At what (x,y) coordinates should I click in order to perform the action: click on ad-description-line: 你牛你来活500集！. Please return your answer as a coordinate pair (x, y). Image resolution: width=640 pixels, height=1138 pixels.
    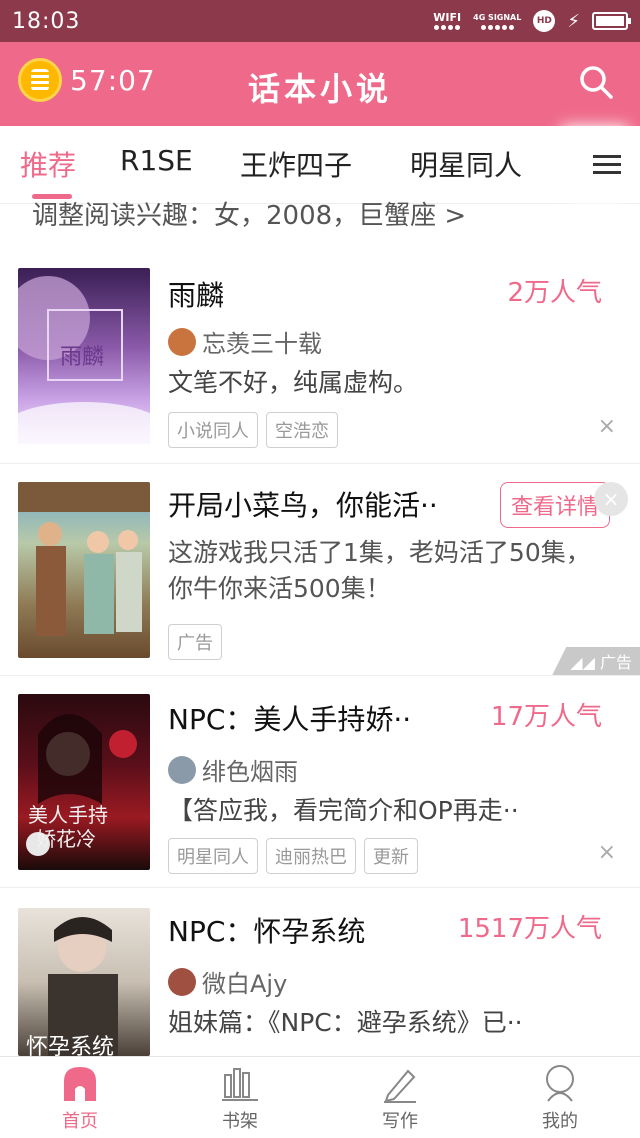
    Looking at the image, I should click on (279, 588).